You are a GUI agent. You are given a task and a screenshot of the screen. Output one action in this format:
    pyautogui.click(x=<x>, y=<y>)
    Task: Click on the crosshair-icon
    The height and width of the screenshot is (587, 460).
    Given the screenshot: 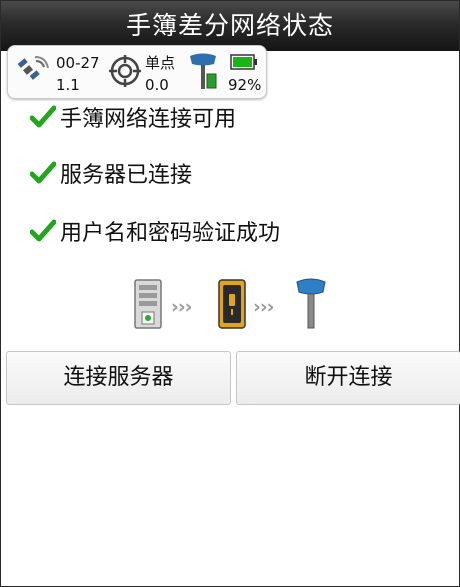 What is the action you would take?
    pyautogui.click(x=125, y=71)
    